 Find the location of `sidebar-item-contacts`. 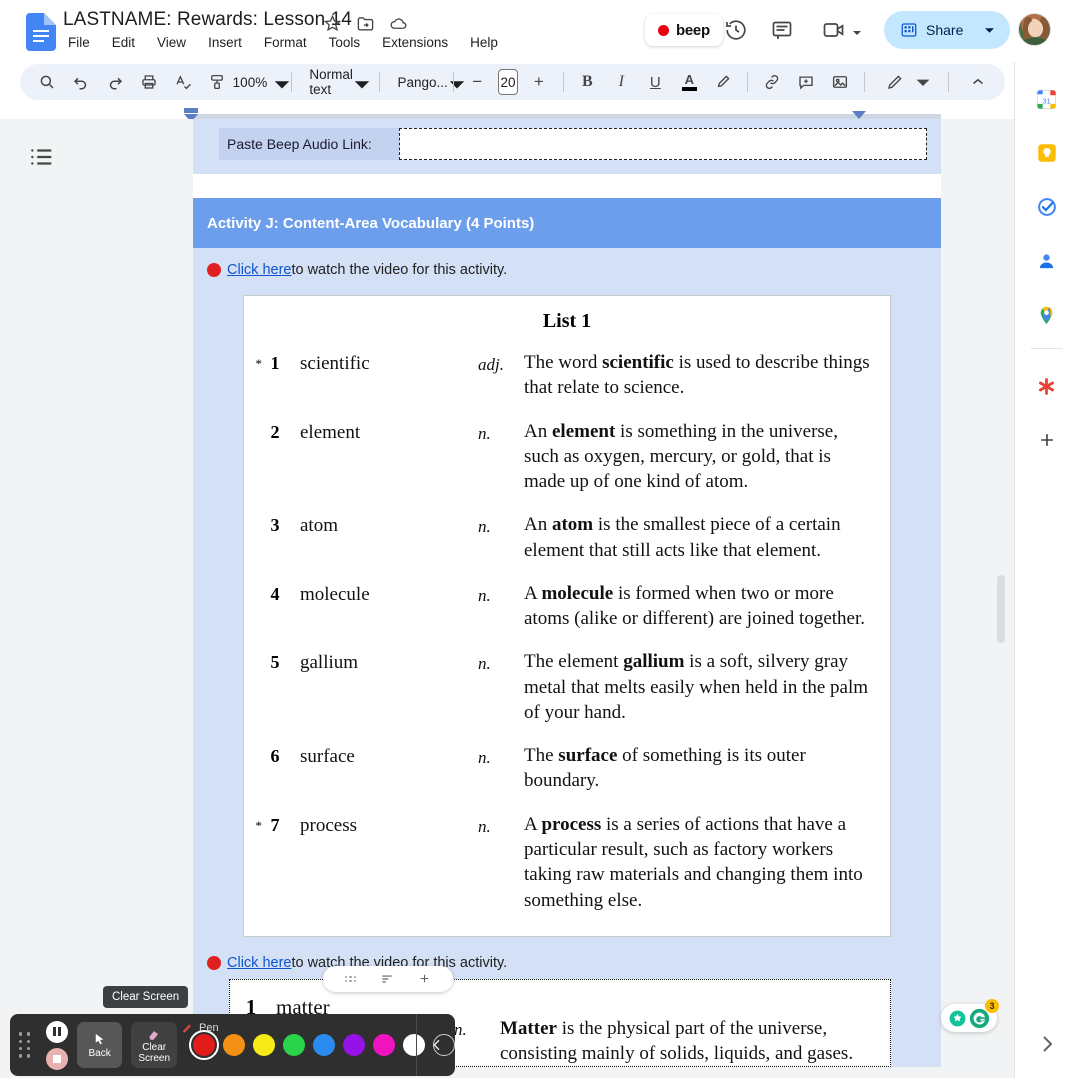

sidebar-item-contacts is located at coordinates (1047, 261).